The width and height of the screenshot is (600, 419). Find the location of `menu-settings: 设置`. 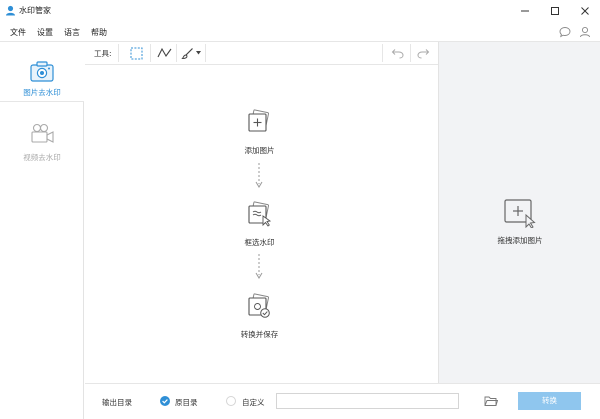

menu-settings: 设置 is located at coordinates (45, 32).